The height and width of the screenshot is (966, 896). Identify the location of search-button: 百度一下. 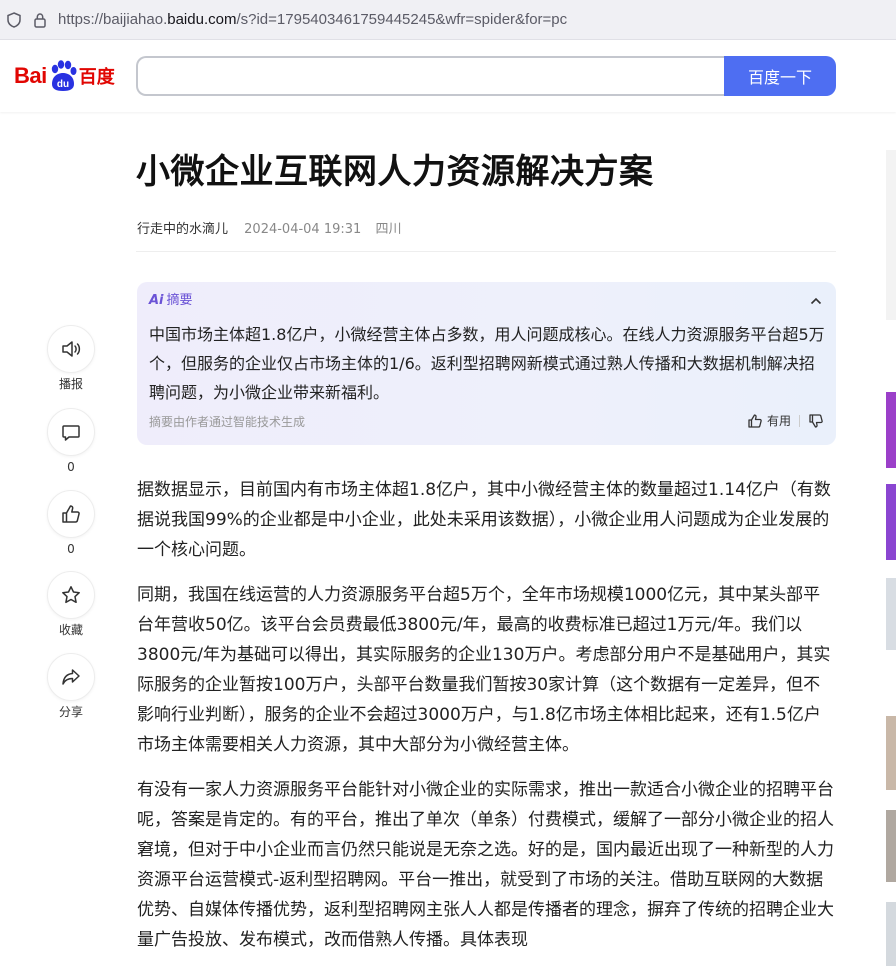
(780, 76).